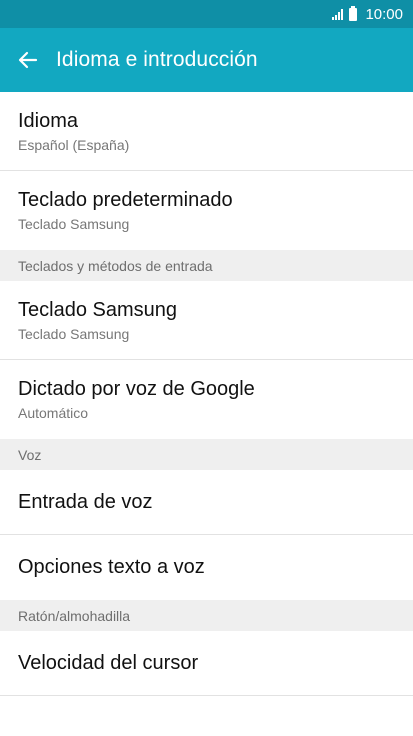 The width and height of the screenshot is (413, 736). I want to click on setting-title: Entrada de voz, so click(85, 501).